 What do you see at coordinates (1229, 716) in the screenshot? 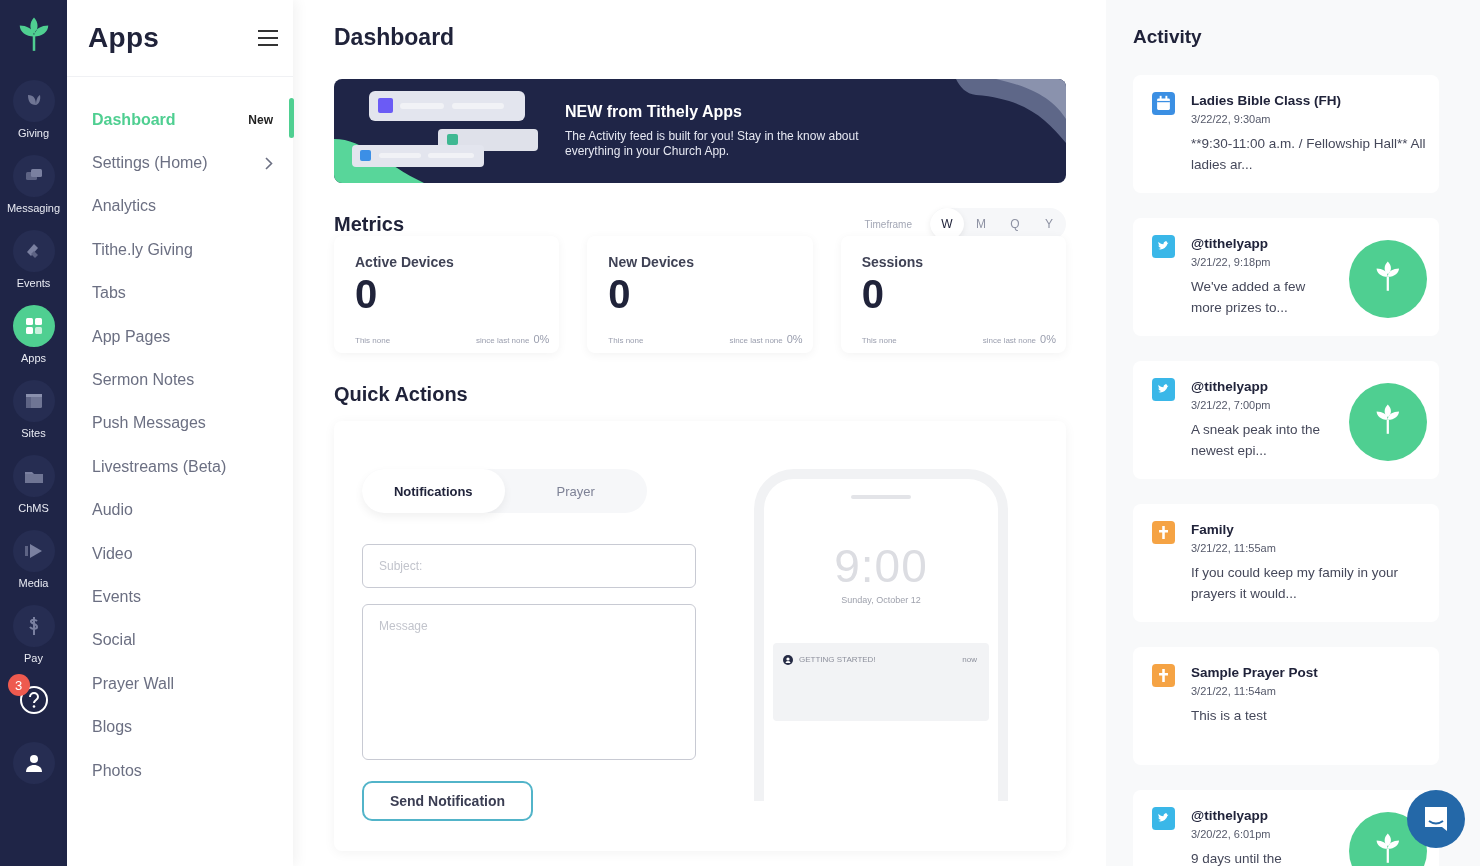
I see `activity-text: This is a test` at bounding box center [1229, 716].